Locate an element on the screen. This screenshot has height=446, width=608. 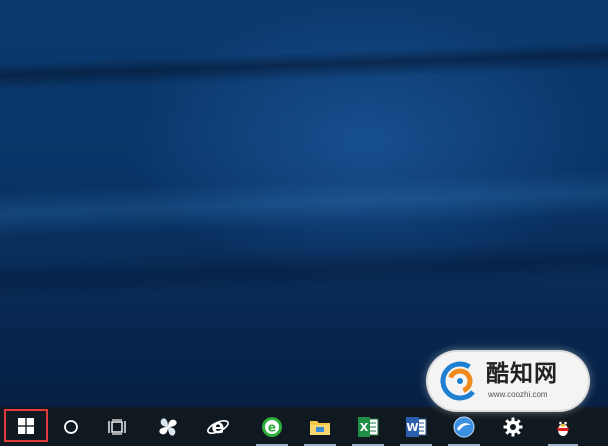
start-button is located at coordinates (26, 425).